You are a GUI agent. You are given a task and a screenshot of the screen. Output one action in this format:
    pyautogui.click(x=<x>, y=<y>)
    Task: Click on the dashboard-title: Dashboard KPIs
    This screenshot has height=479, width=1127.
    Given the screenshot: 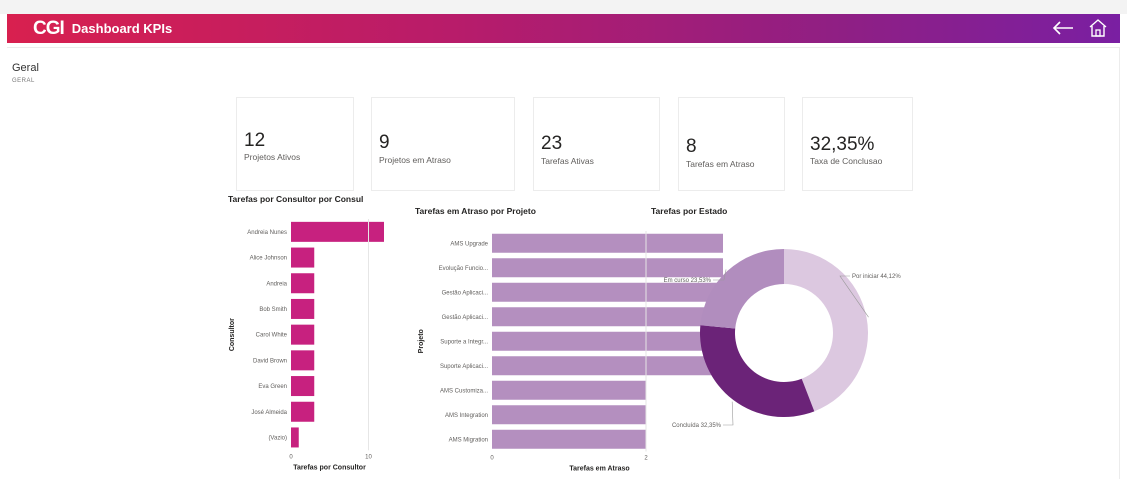 What is the action you would take?
    pyautogui.click(x=122, y=28)
    